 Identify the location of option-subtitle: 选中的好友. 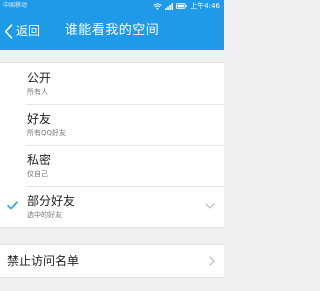
(44, 215).